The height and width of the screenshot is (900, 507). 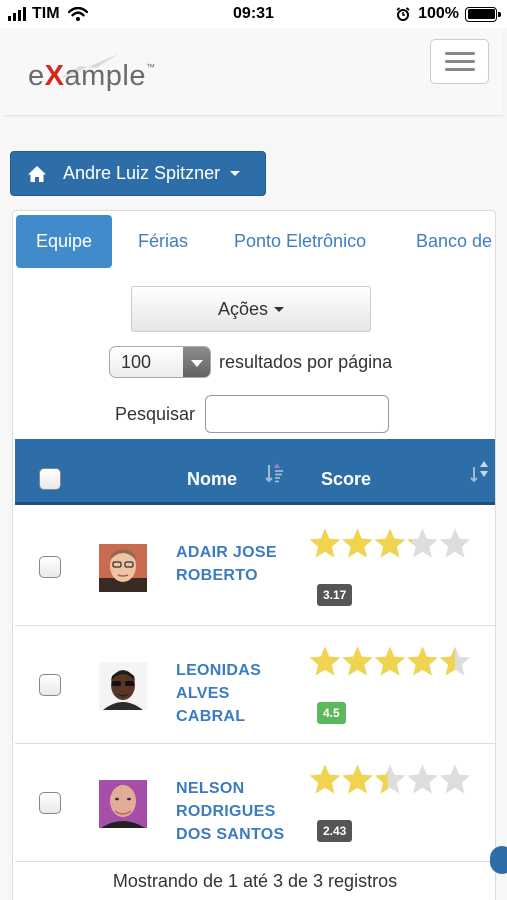 I want to click on page-length-control: 100 resultados por página, so click(x=250, y=362).